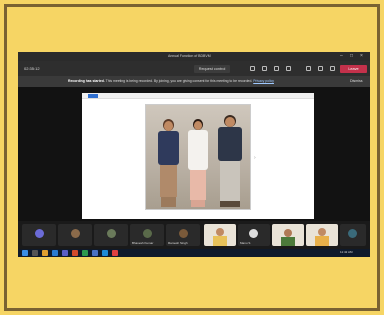 The image size is (384, 315). What do you see at coordinates (32, 68) in the screenshot?
I see `meeting-timer: 02:35:12` at bounding box center [32, 68].